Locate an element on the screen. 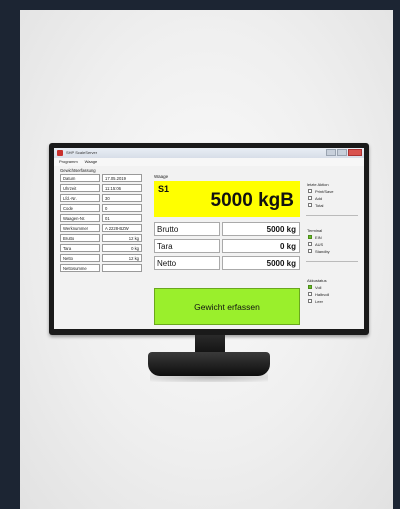  status-label: Total is located at coordinates (319, 205).